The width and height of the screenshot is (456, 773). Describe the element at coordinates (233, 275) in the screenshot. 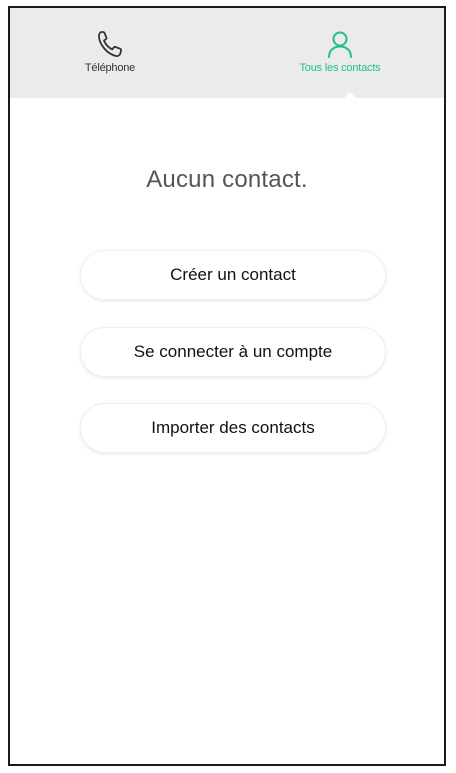

I see `create-contact-button: Créer un contact` at that location.